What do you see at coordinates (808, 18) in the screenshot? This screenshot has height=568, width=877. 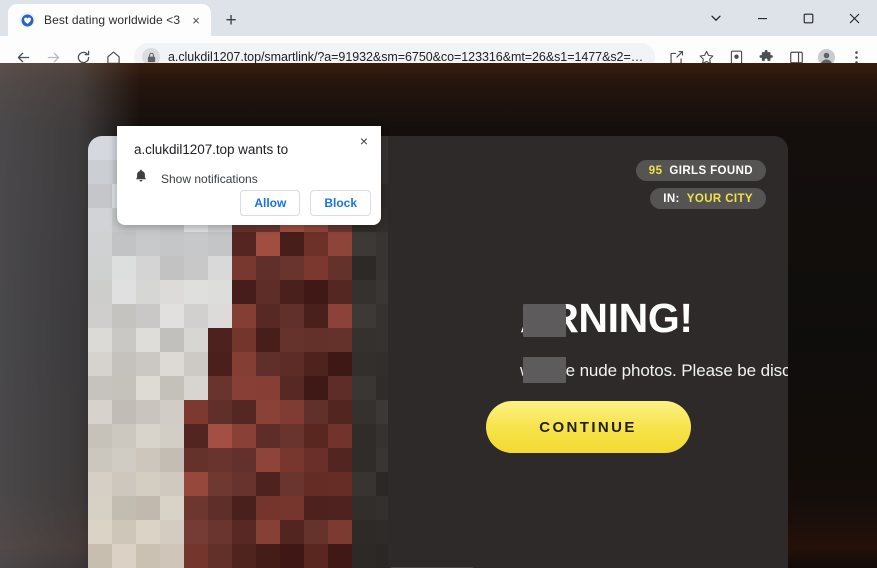 I see `maximize-icon` at bounding box center [808, 18].